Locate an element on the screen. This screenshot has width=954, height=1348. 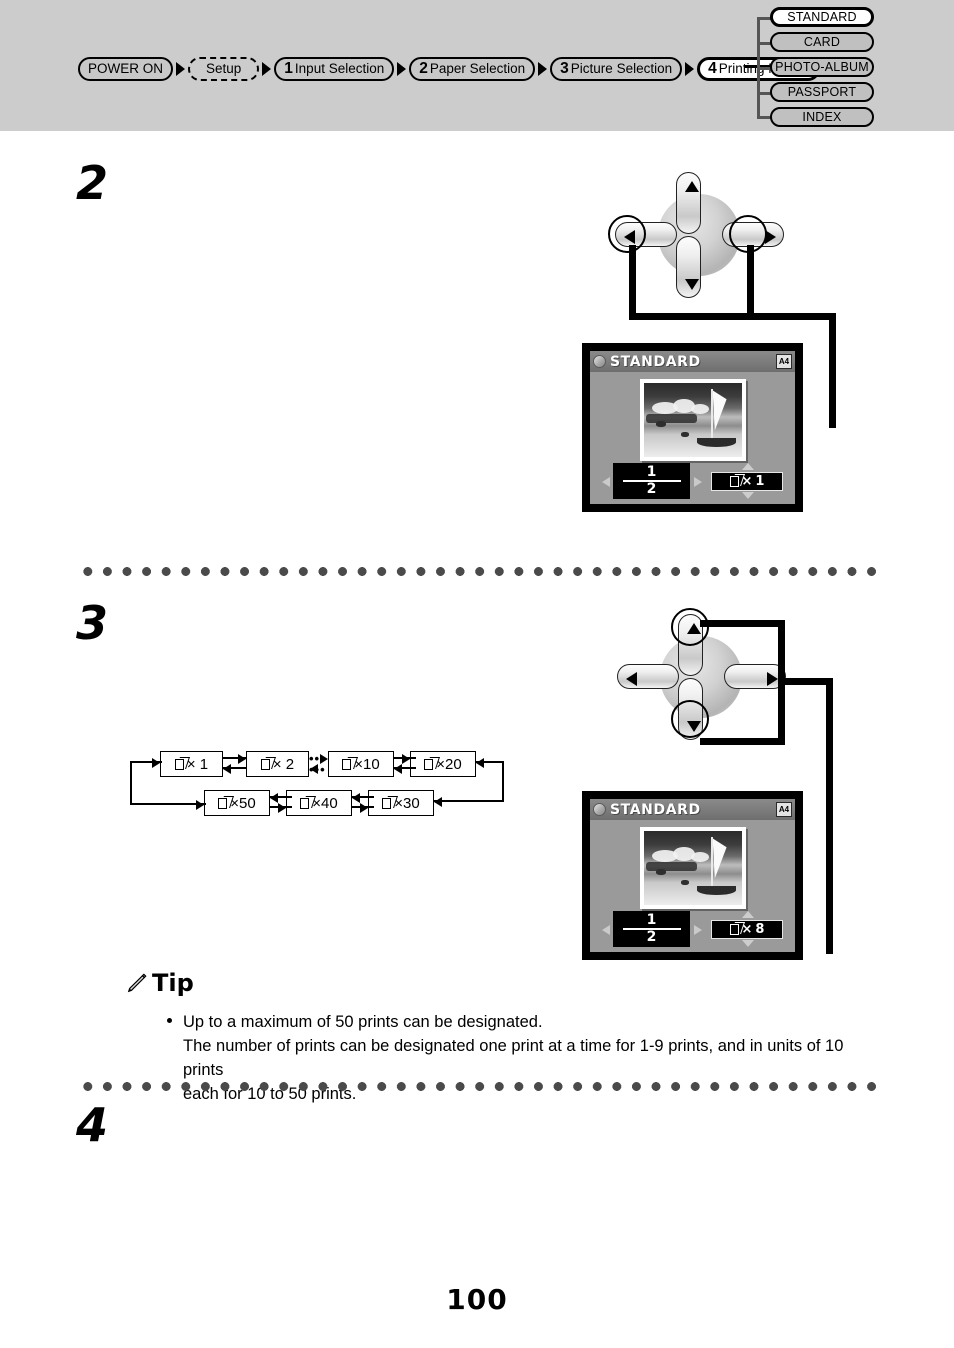
breadcrumb-arrow-icon is located at coordinates (402, 69).